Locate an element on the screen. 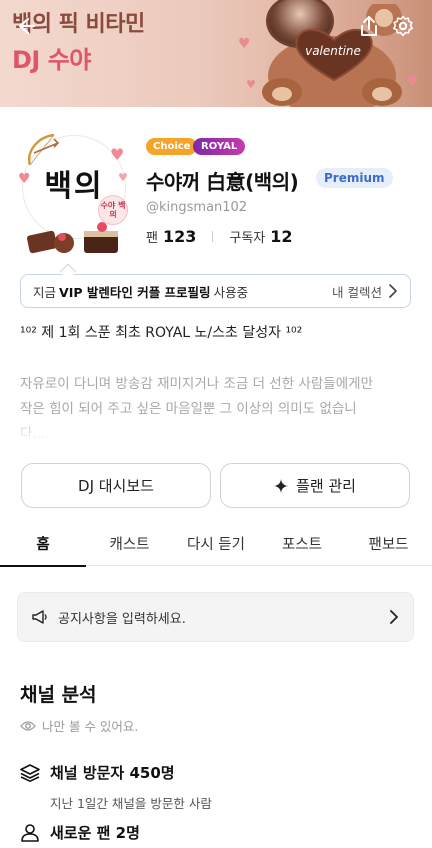  fans-label: 팬 is located at coordinates (152, 238).